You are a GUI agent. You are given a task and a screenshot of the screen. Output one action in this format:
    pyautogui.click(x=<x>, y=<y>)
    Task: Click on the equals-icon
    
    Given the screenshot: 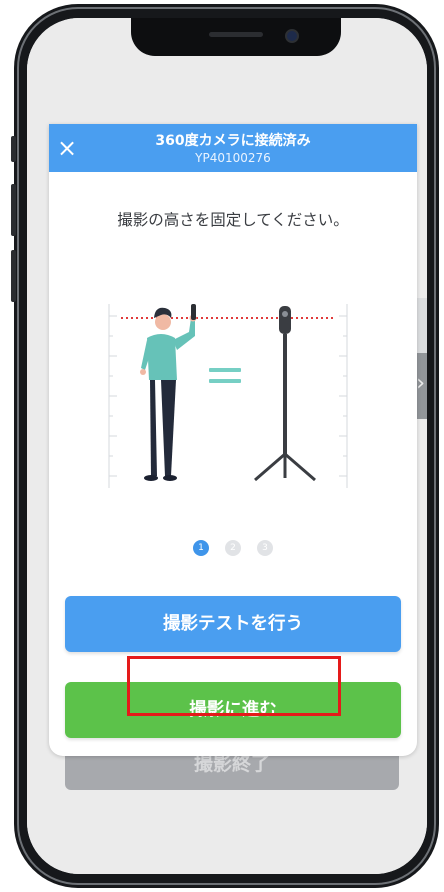 What is the action you would take?
    pyautogui.click(x=225, y=375)
    